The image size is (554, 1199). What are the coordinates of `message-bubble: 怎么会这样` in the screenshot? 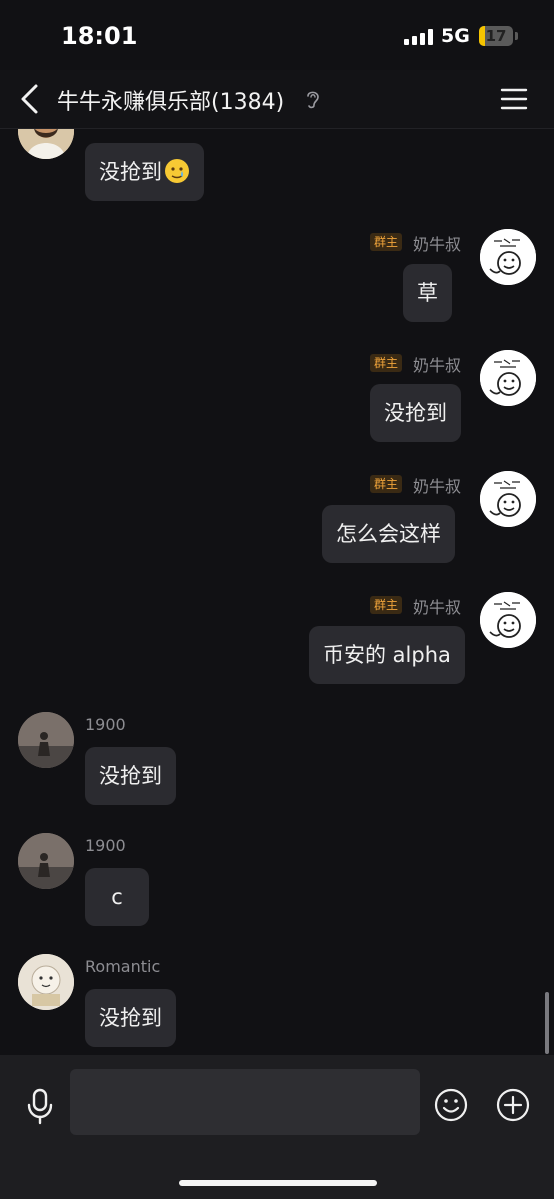 It's located at (388, 534).